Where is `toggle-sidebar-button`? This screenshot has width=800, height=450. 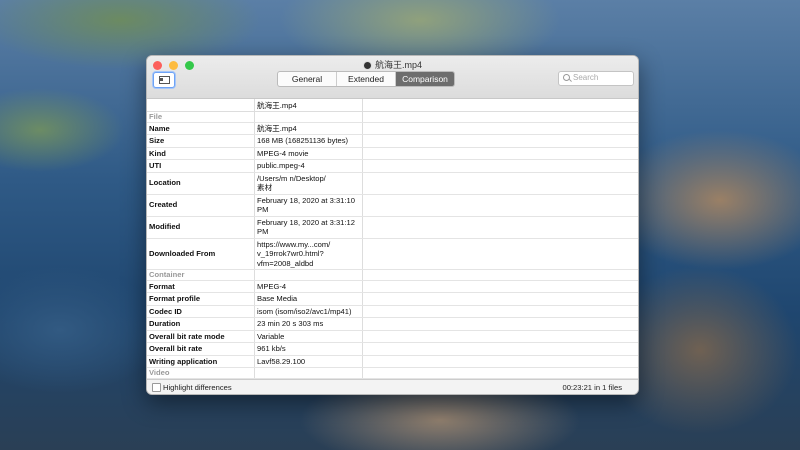 toggle-sidebar-button is located at coordinates (164, 80).